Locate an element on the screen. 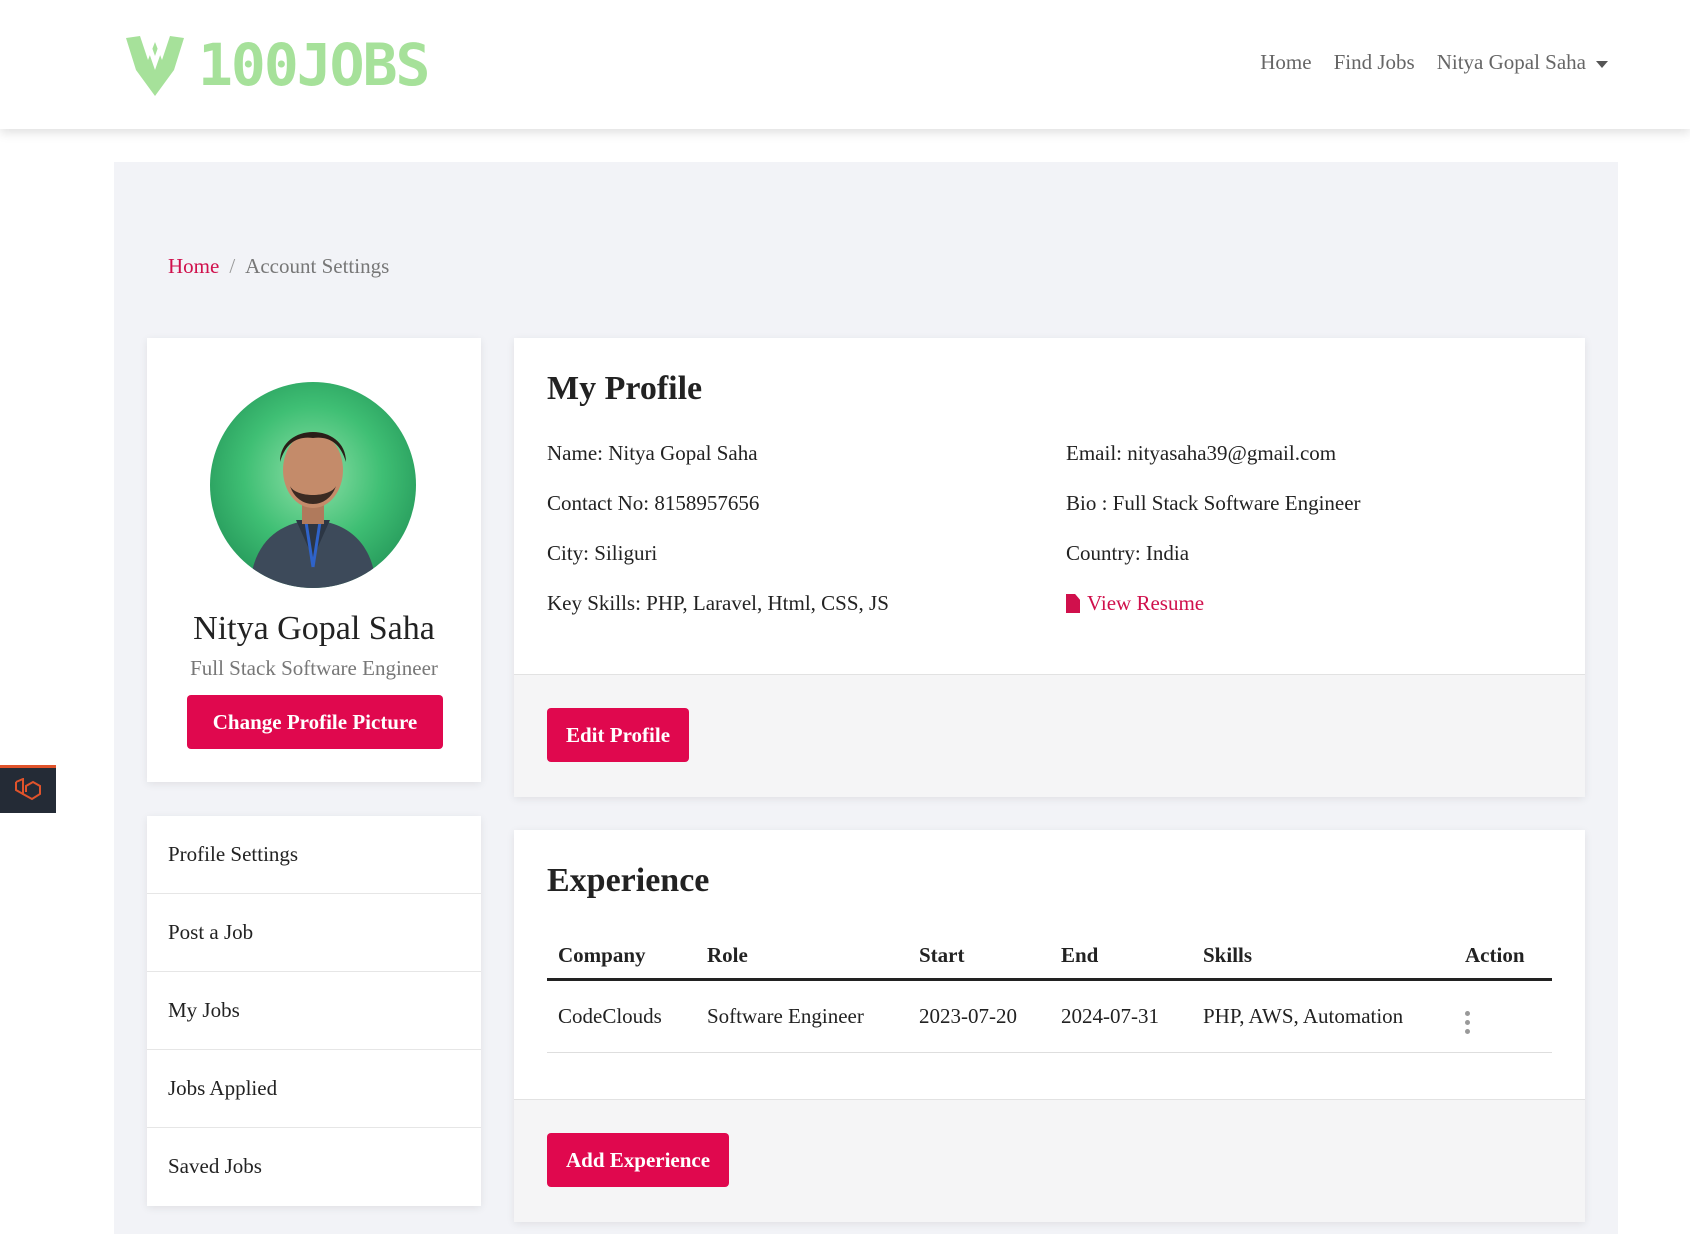 The image size is (1690, 1234). profile-contact-field: Contact No: 8158957656 is located at coordinates (653, 503).